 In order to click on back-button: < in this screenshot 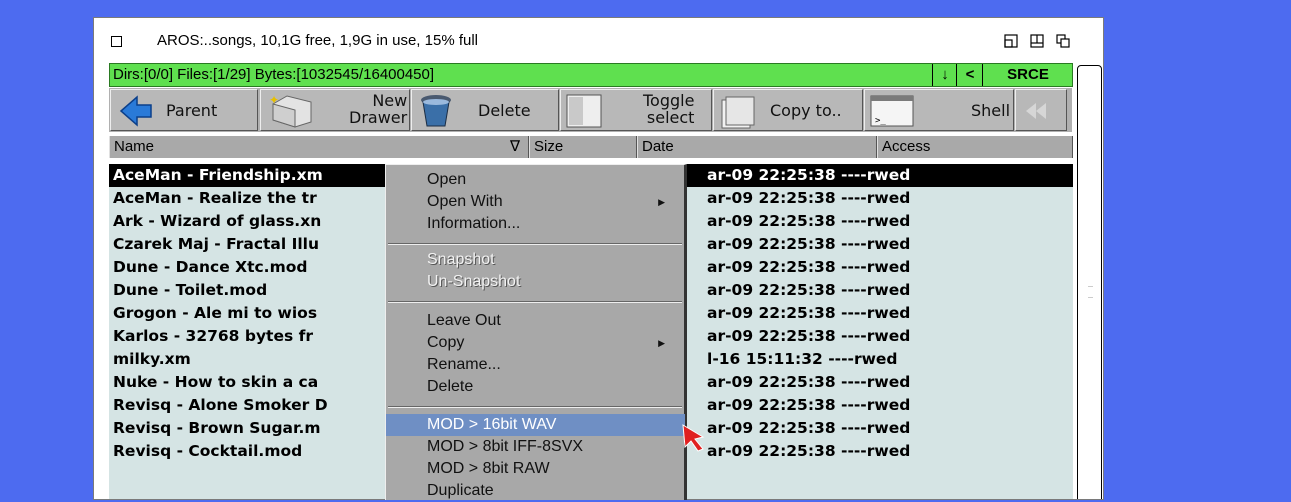, I will do `click(969, 75)`.